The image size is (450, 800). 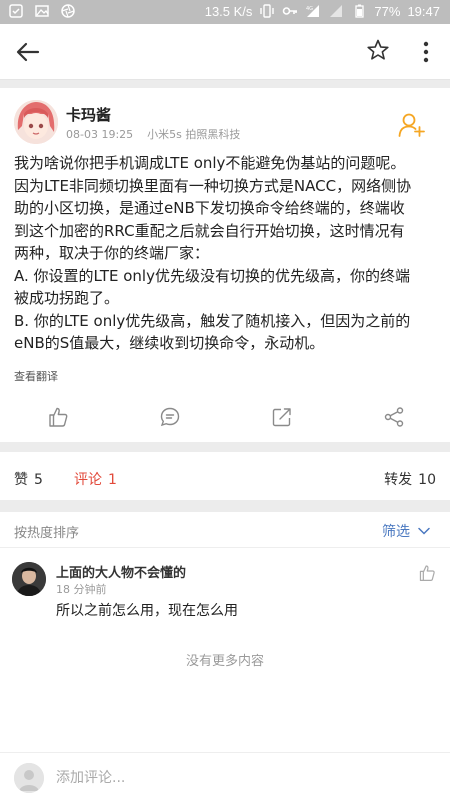 I want to click on post-line: 我为啥说你把手机调成LTE only不能避免伪基站的问题呢。, so click(x=210, y=163).